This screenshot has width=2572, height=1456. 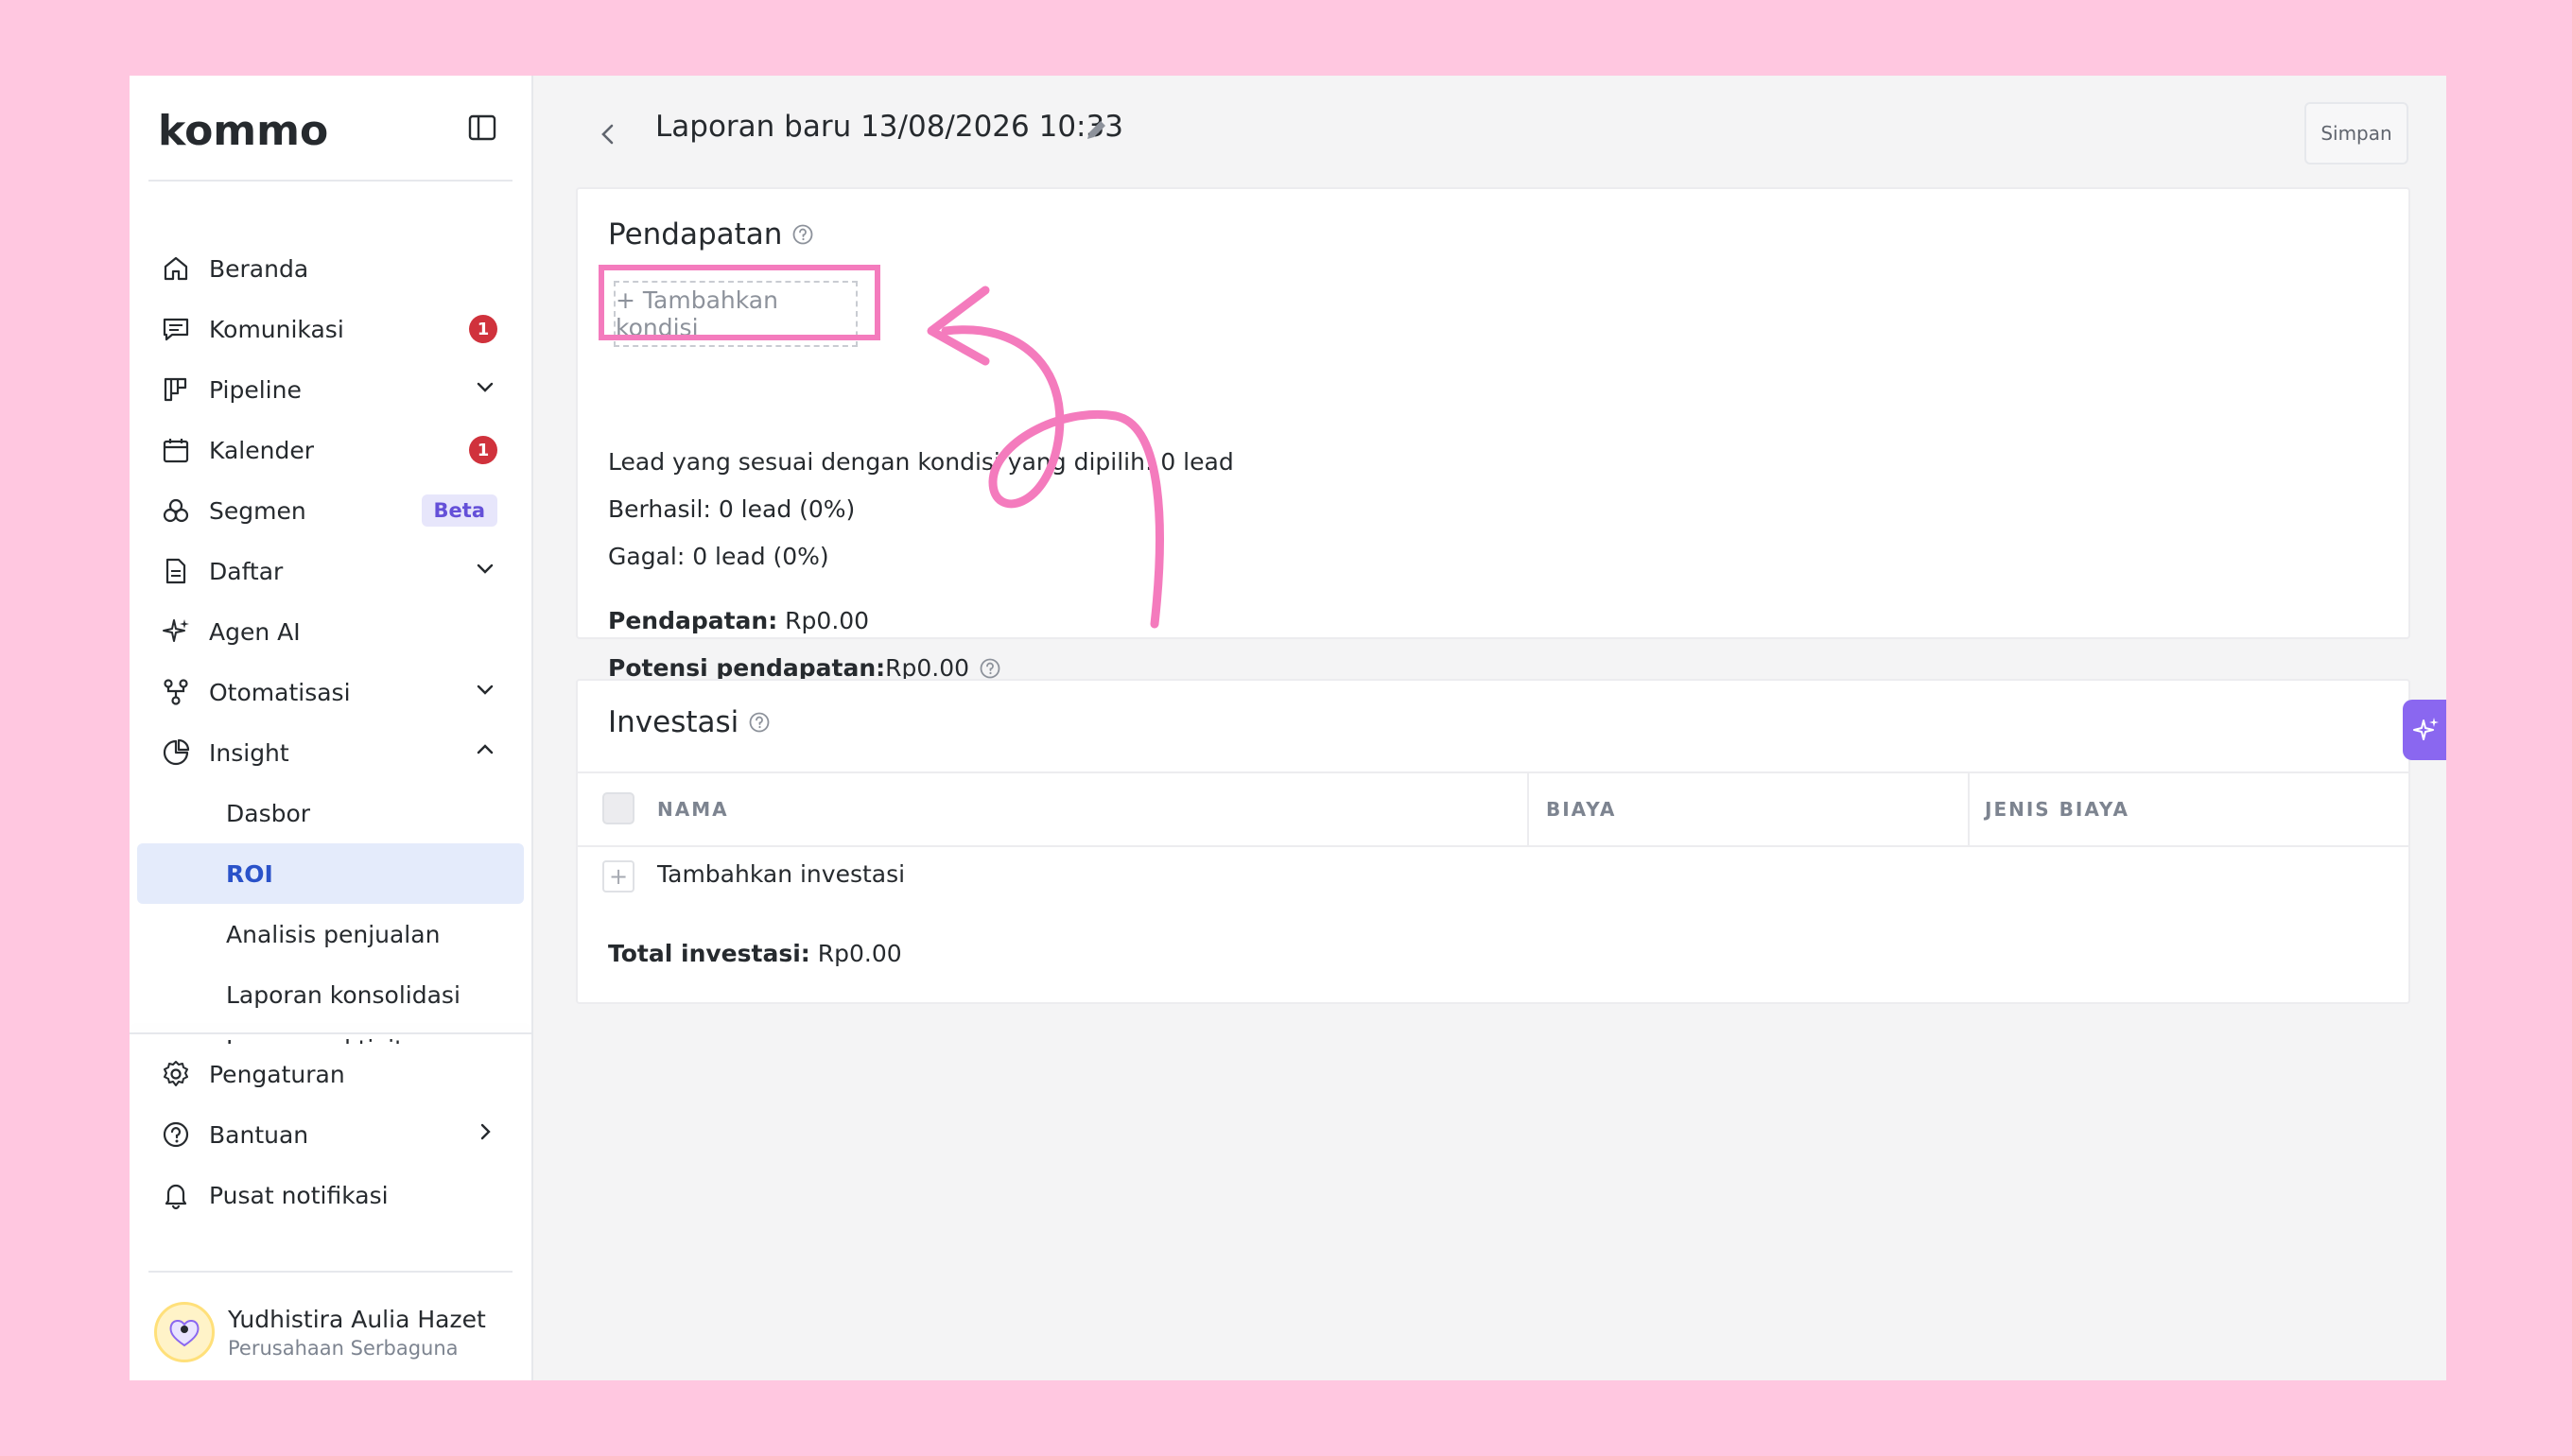 What do you see at coordinates (618, 876) in the screenshot?
I see `plus-icon: +` at bounding box center [618, 876].